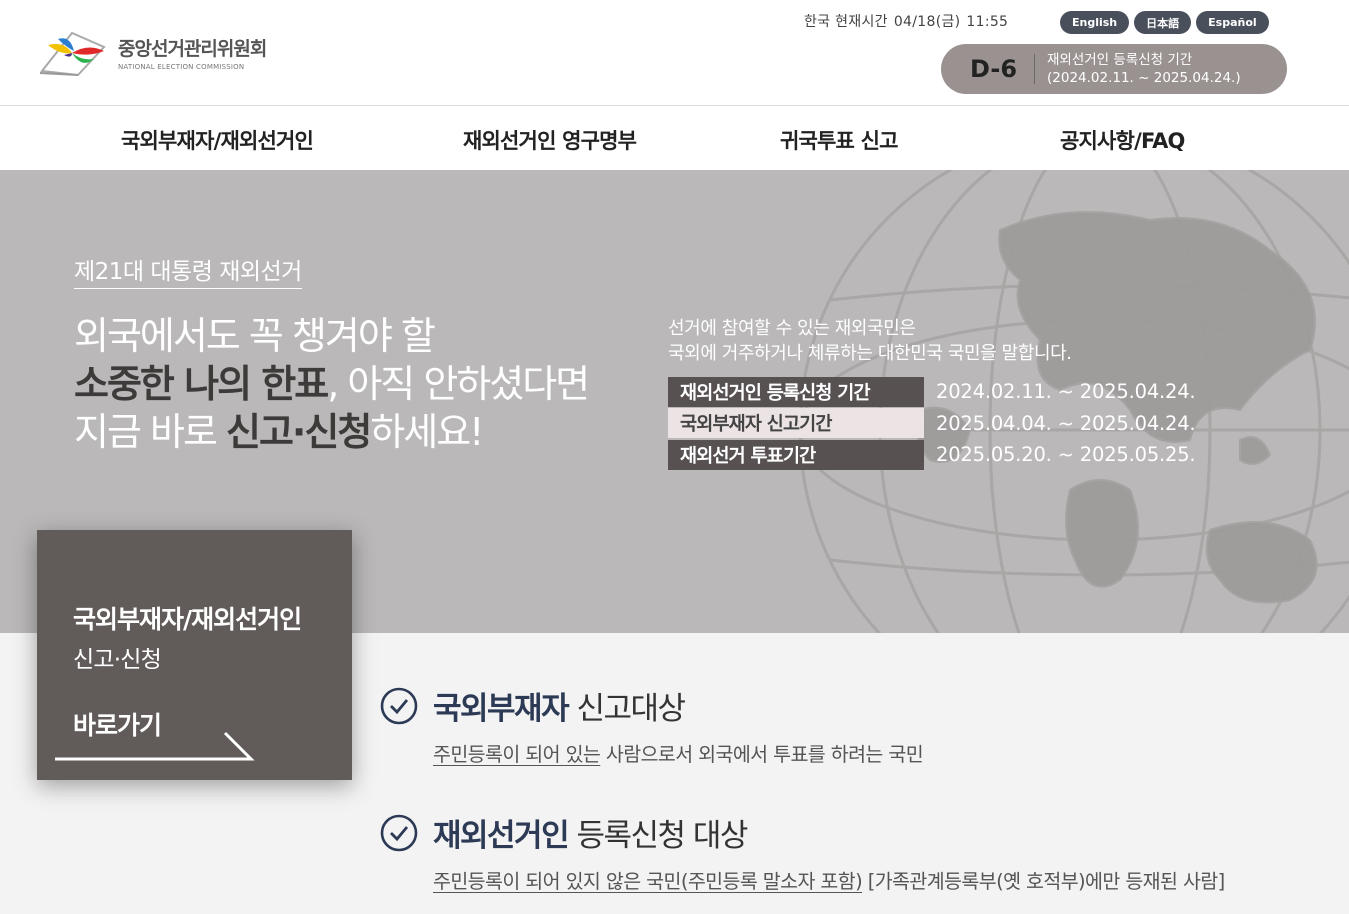  I want to click on dday-count: D-6, so click(988, 69).